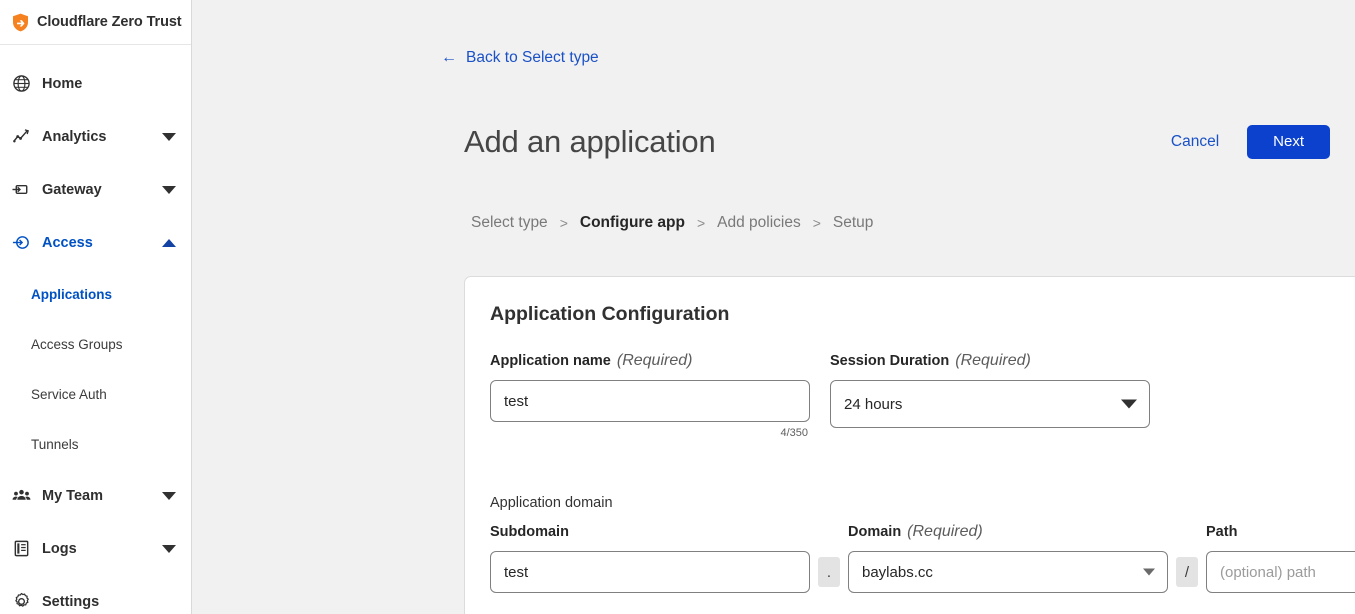 The height and width of the screenshot is (614, 1355). Describe the element at coordinates (632, 223) in the screenshot. I see `step-configure-app: Configure app` at that location.